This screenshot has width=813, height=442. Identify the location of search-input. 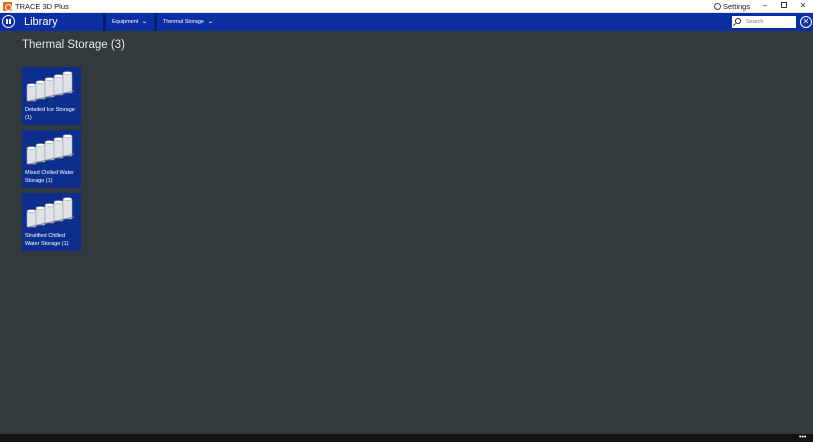
(770, 22).